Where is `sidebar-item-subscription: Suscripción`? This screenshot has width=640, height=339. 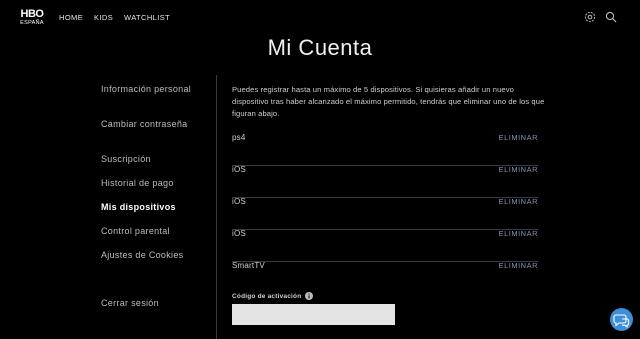
sidebar-item-subscription: Suscripción is located at coordinates (153, 160).